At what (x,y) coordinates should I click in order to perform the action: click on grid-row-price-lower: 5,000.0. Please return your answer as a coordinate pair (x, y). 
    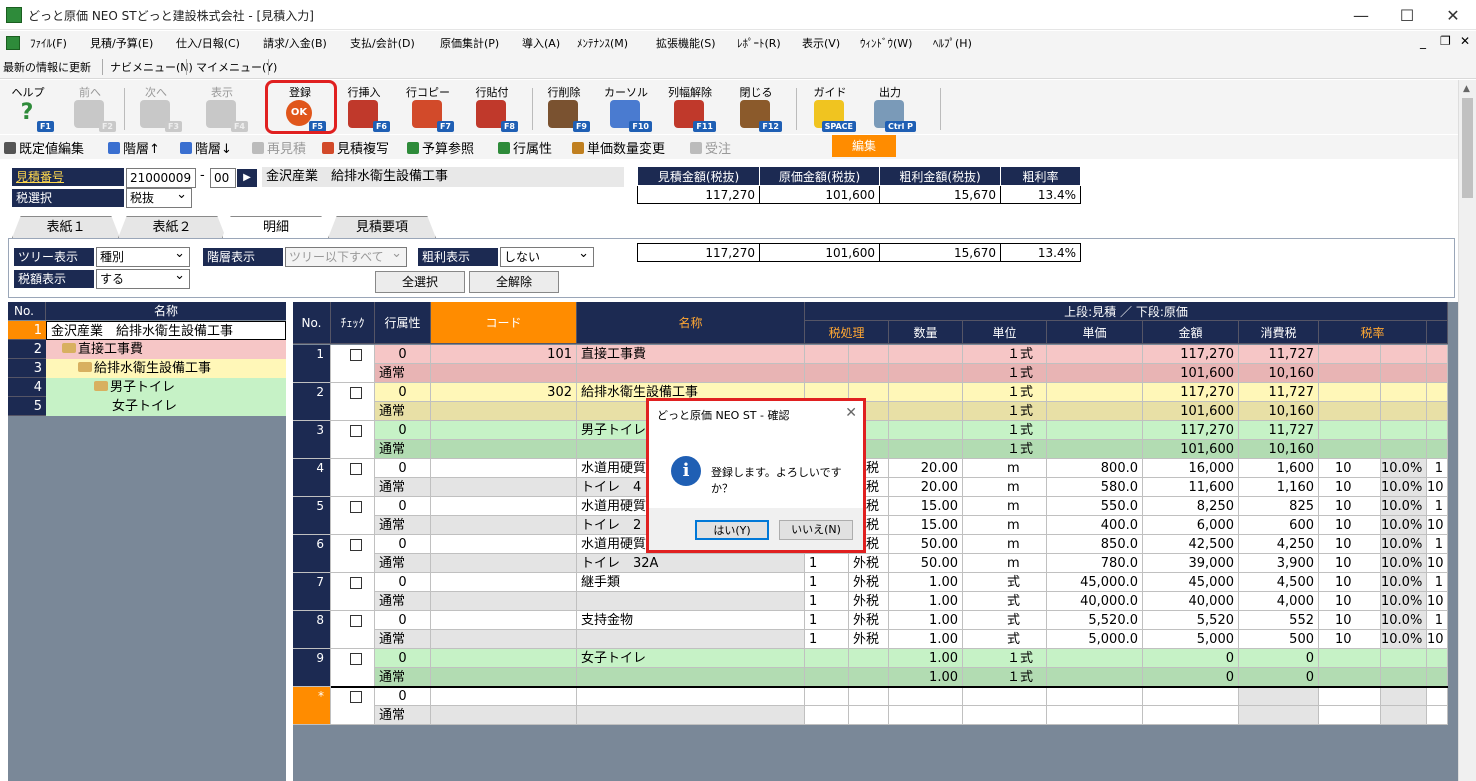
    Looking at the image, I should click on (1095, 639).